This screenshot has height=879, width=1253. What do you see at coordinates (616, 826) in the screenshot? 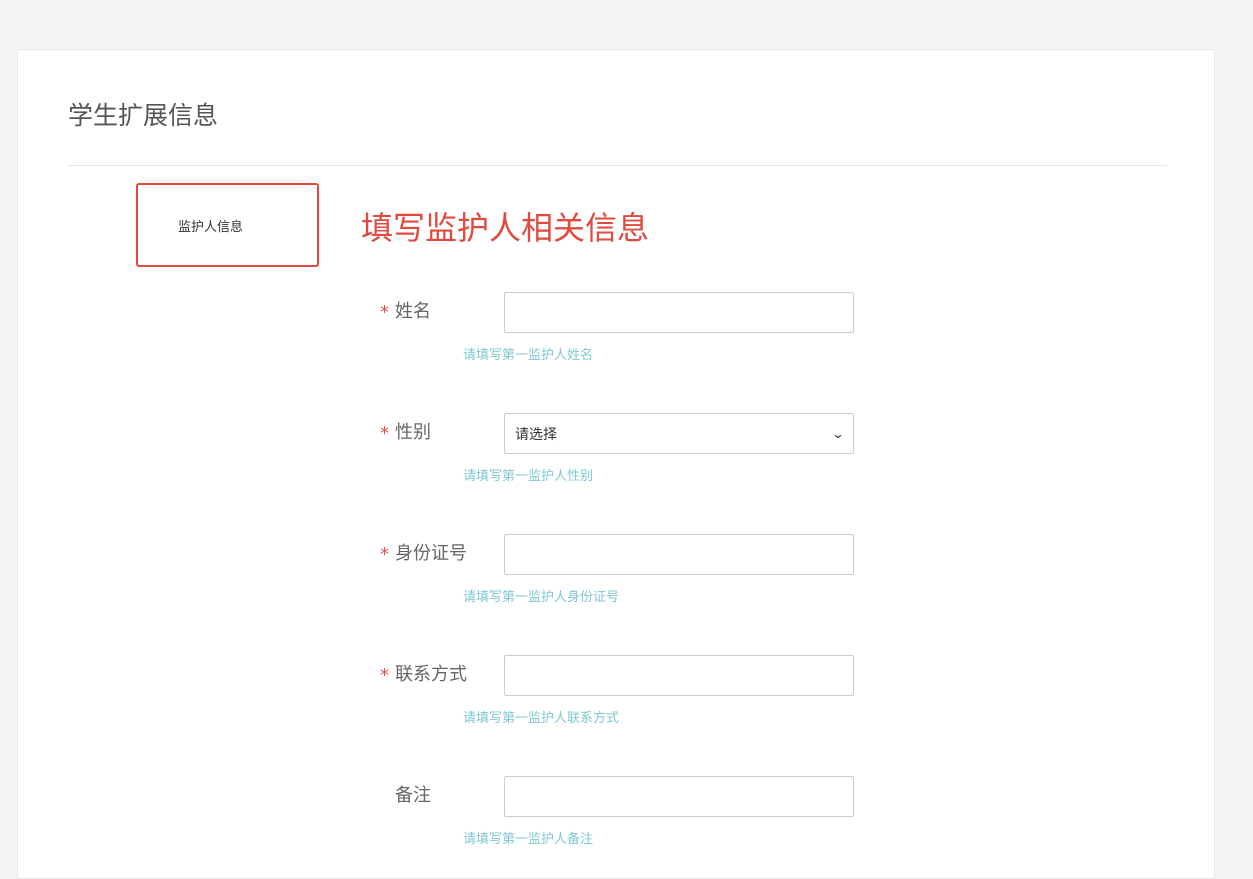
I see `form-row-remark: 备注 请填写第一监护人备注` at bounding box center [616, 826].